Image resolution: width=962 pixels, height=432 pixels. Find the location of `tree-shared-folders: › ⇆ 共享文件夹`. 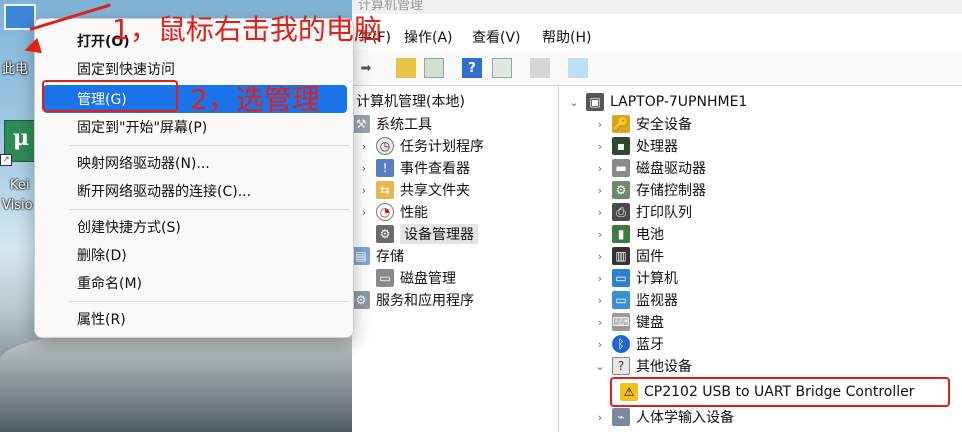

tree-shared-folders: › ⇆ 共享文件夹 is located at coordinates (414, 190).